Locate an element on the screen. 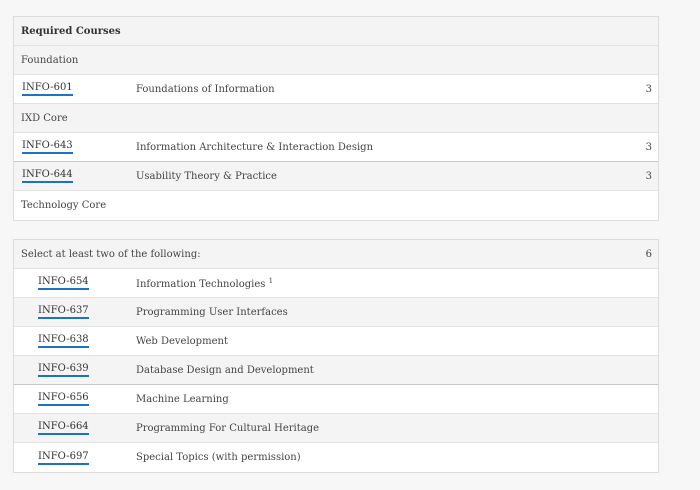 This screenshot has height=490, width=700. course-title: Foundations of Information is located at coordinates (205, 89).